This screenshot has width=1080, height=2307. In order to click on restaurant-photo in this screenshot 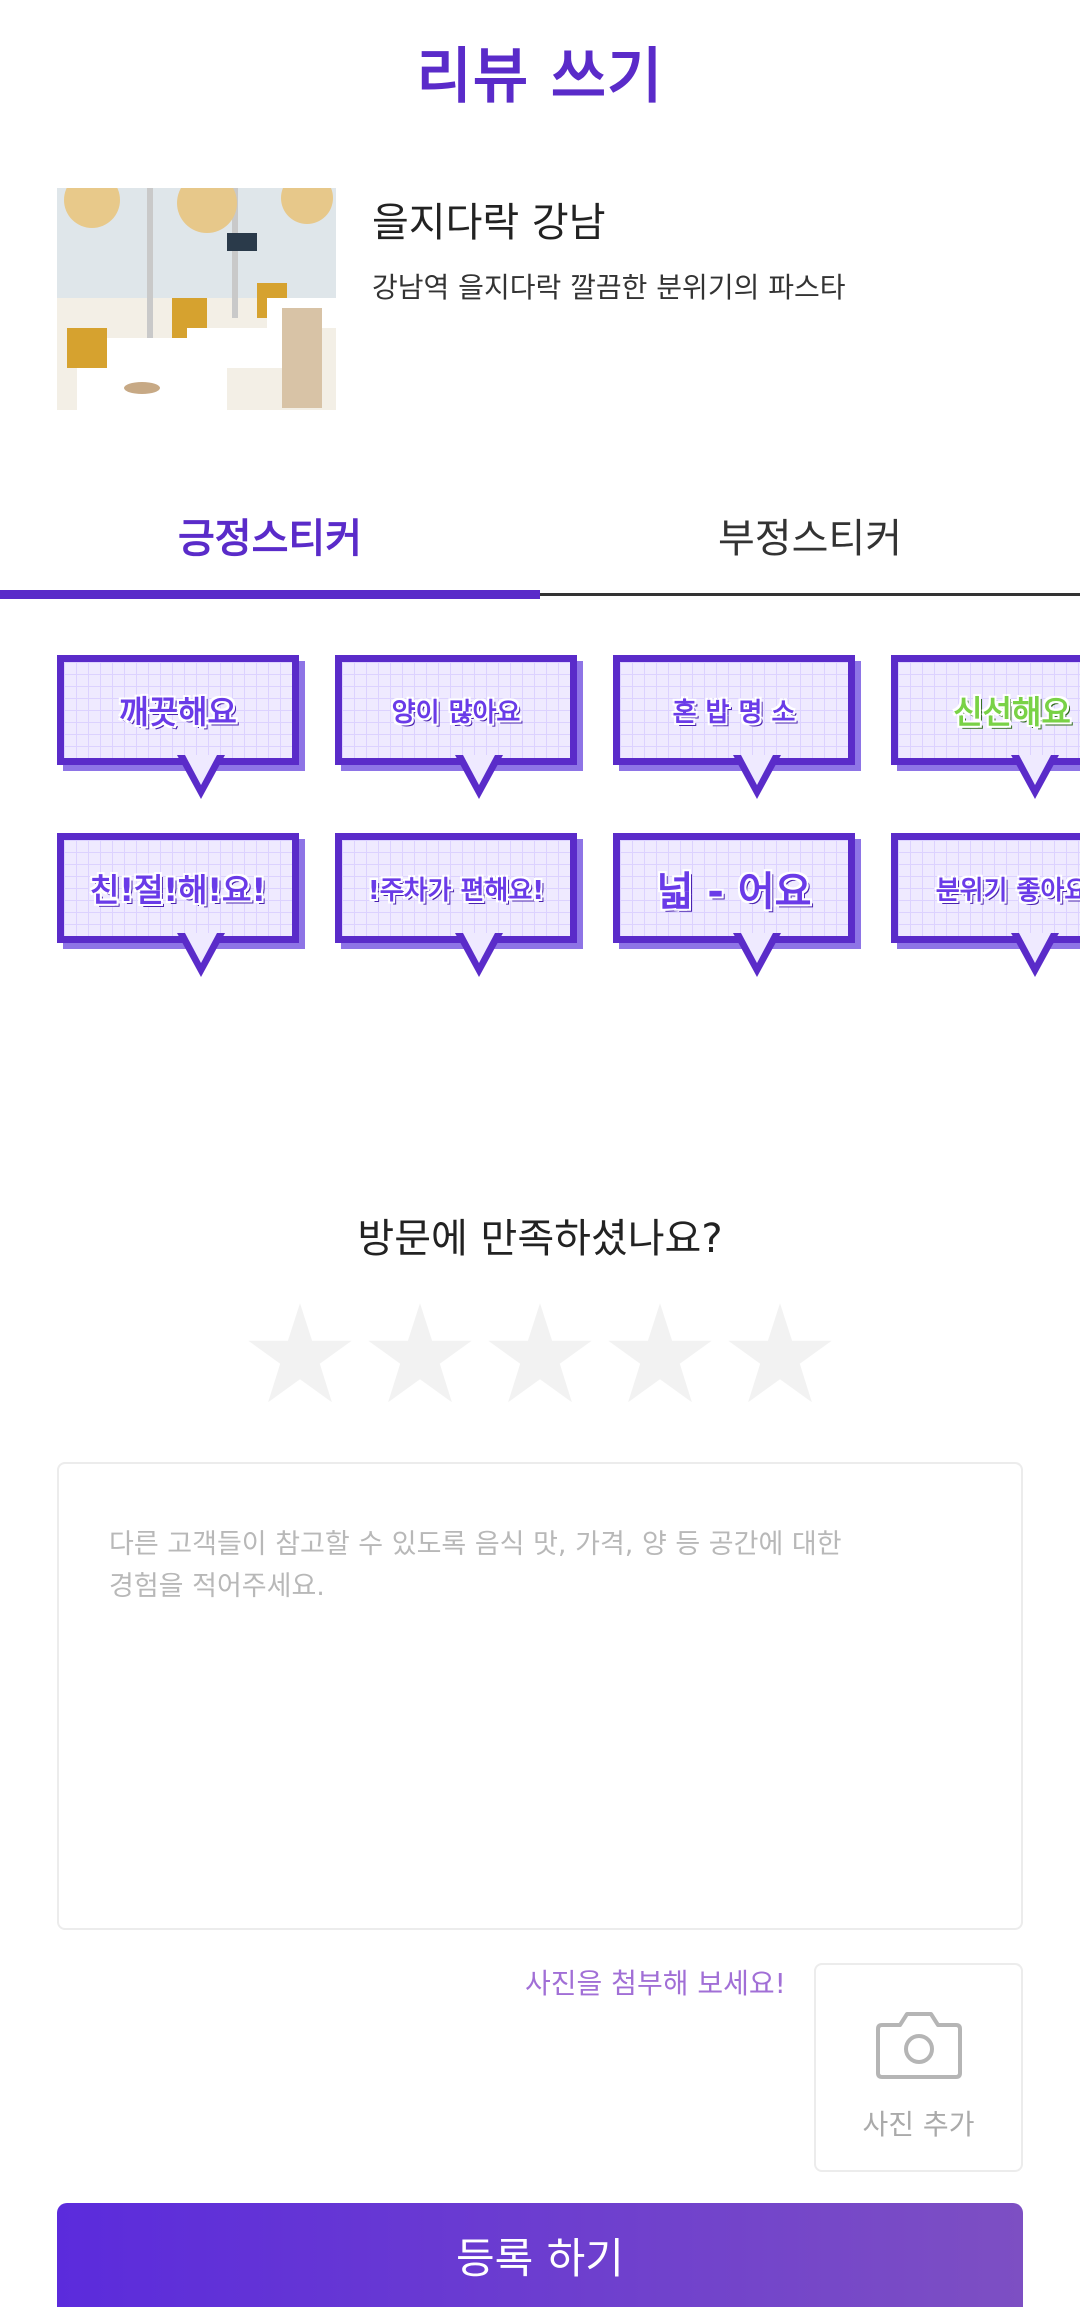, I will do `click(196, 299)`.